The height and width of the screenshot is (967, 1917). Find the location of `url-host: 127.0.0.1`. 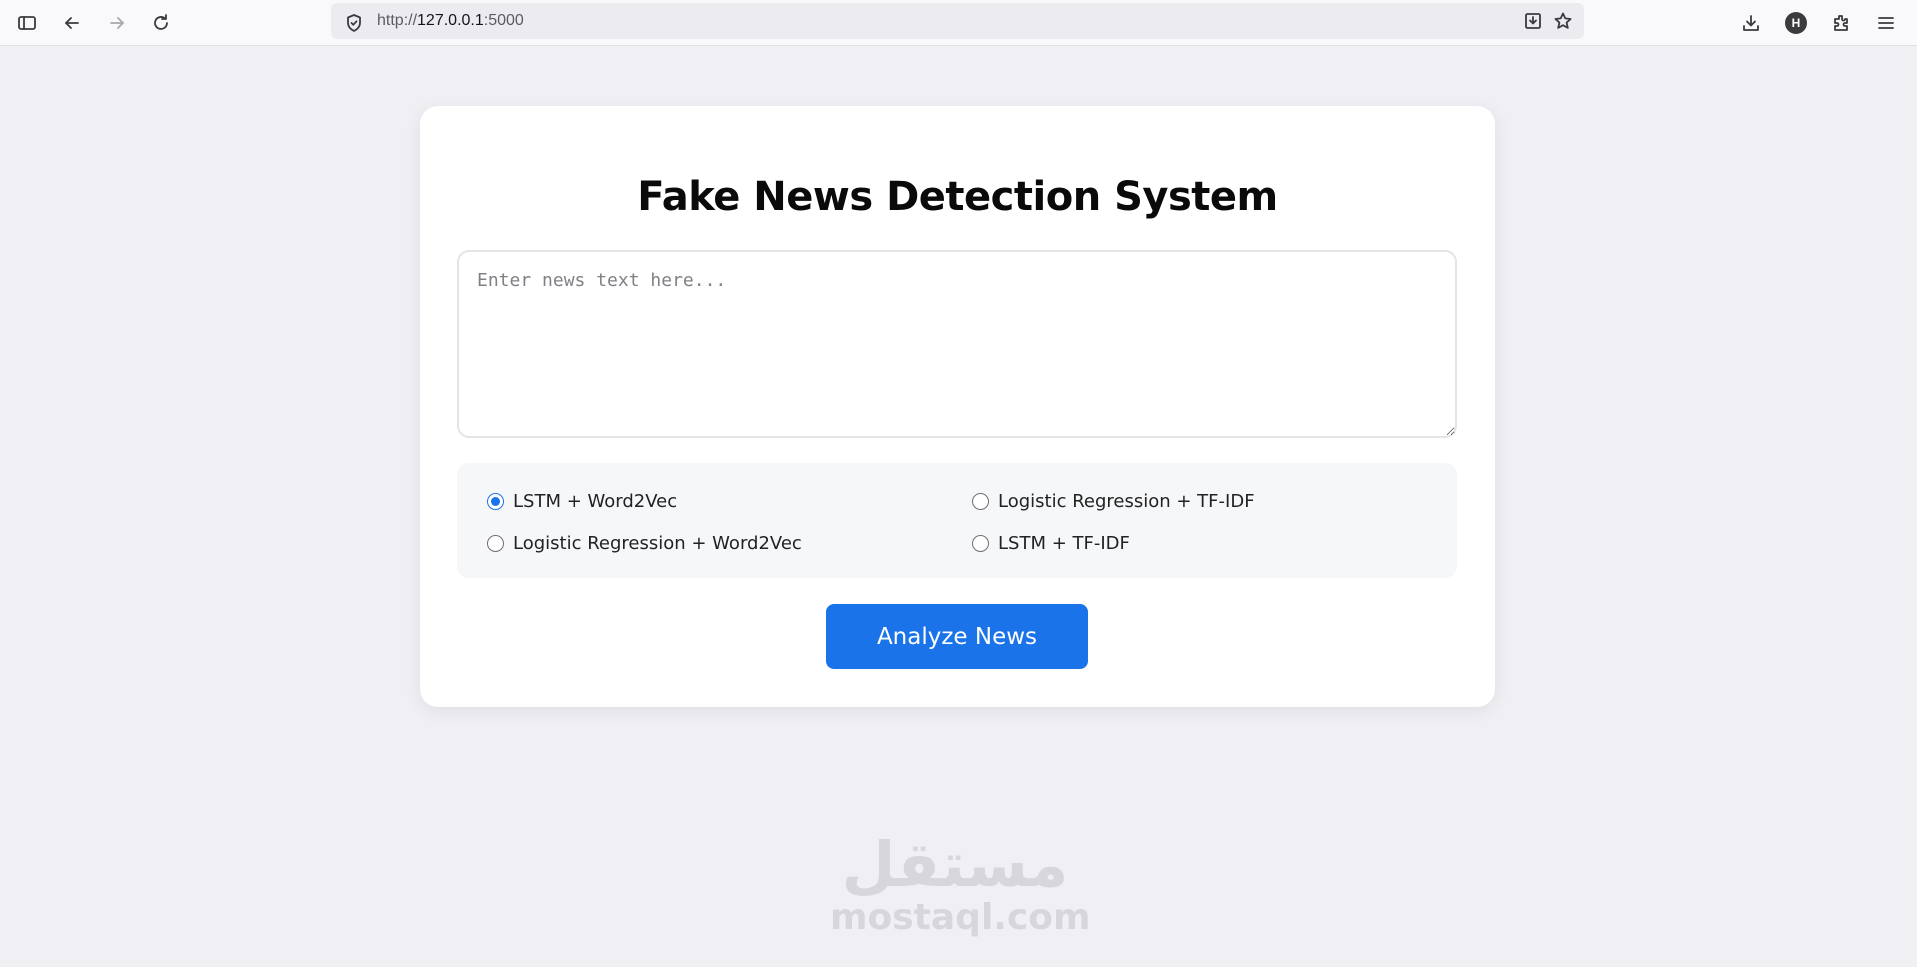

url-host: 127.0.0.1 is located at coordinates (450, 20).